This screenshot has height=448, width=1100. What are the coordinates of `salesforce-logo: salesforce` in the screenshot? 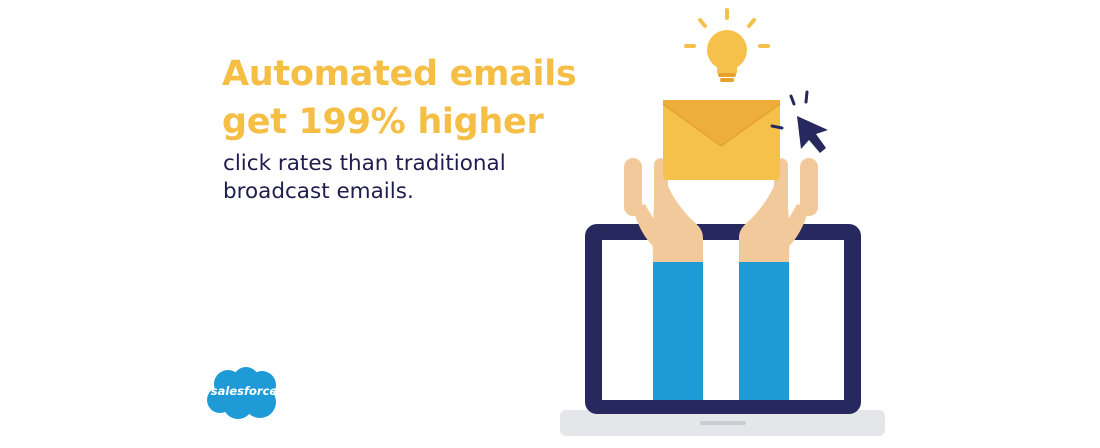 It's located at (244, 393).